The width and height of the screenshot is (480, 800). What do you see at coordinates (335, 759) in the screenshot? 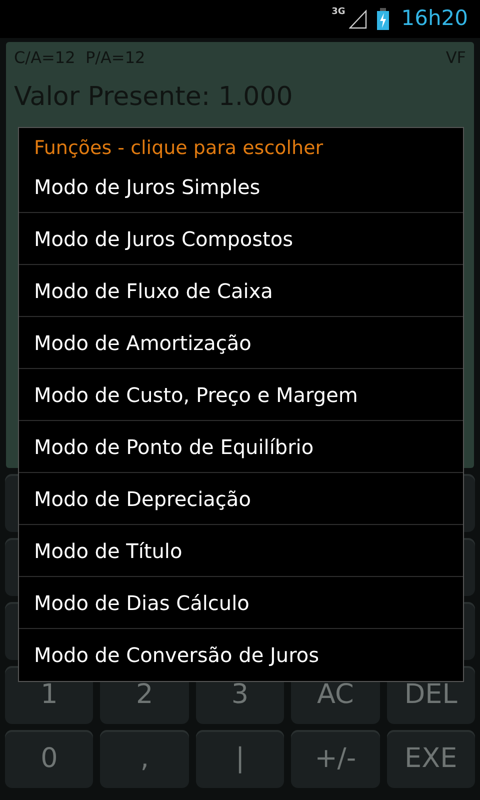
I see `calculator-key: +/-` at bounding box center [335, 759].